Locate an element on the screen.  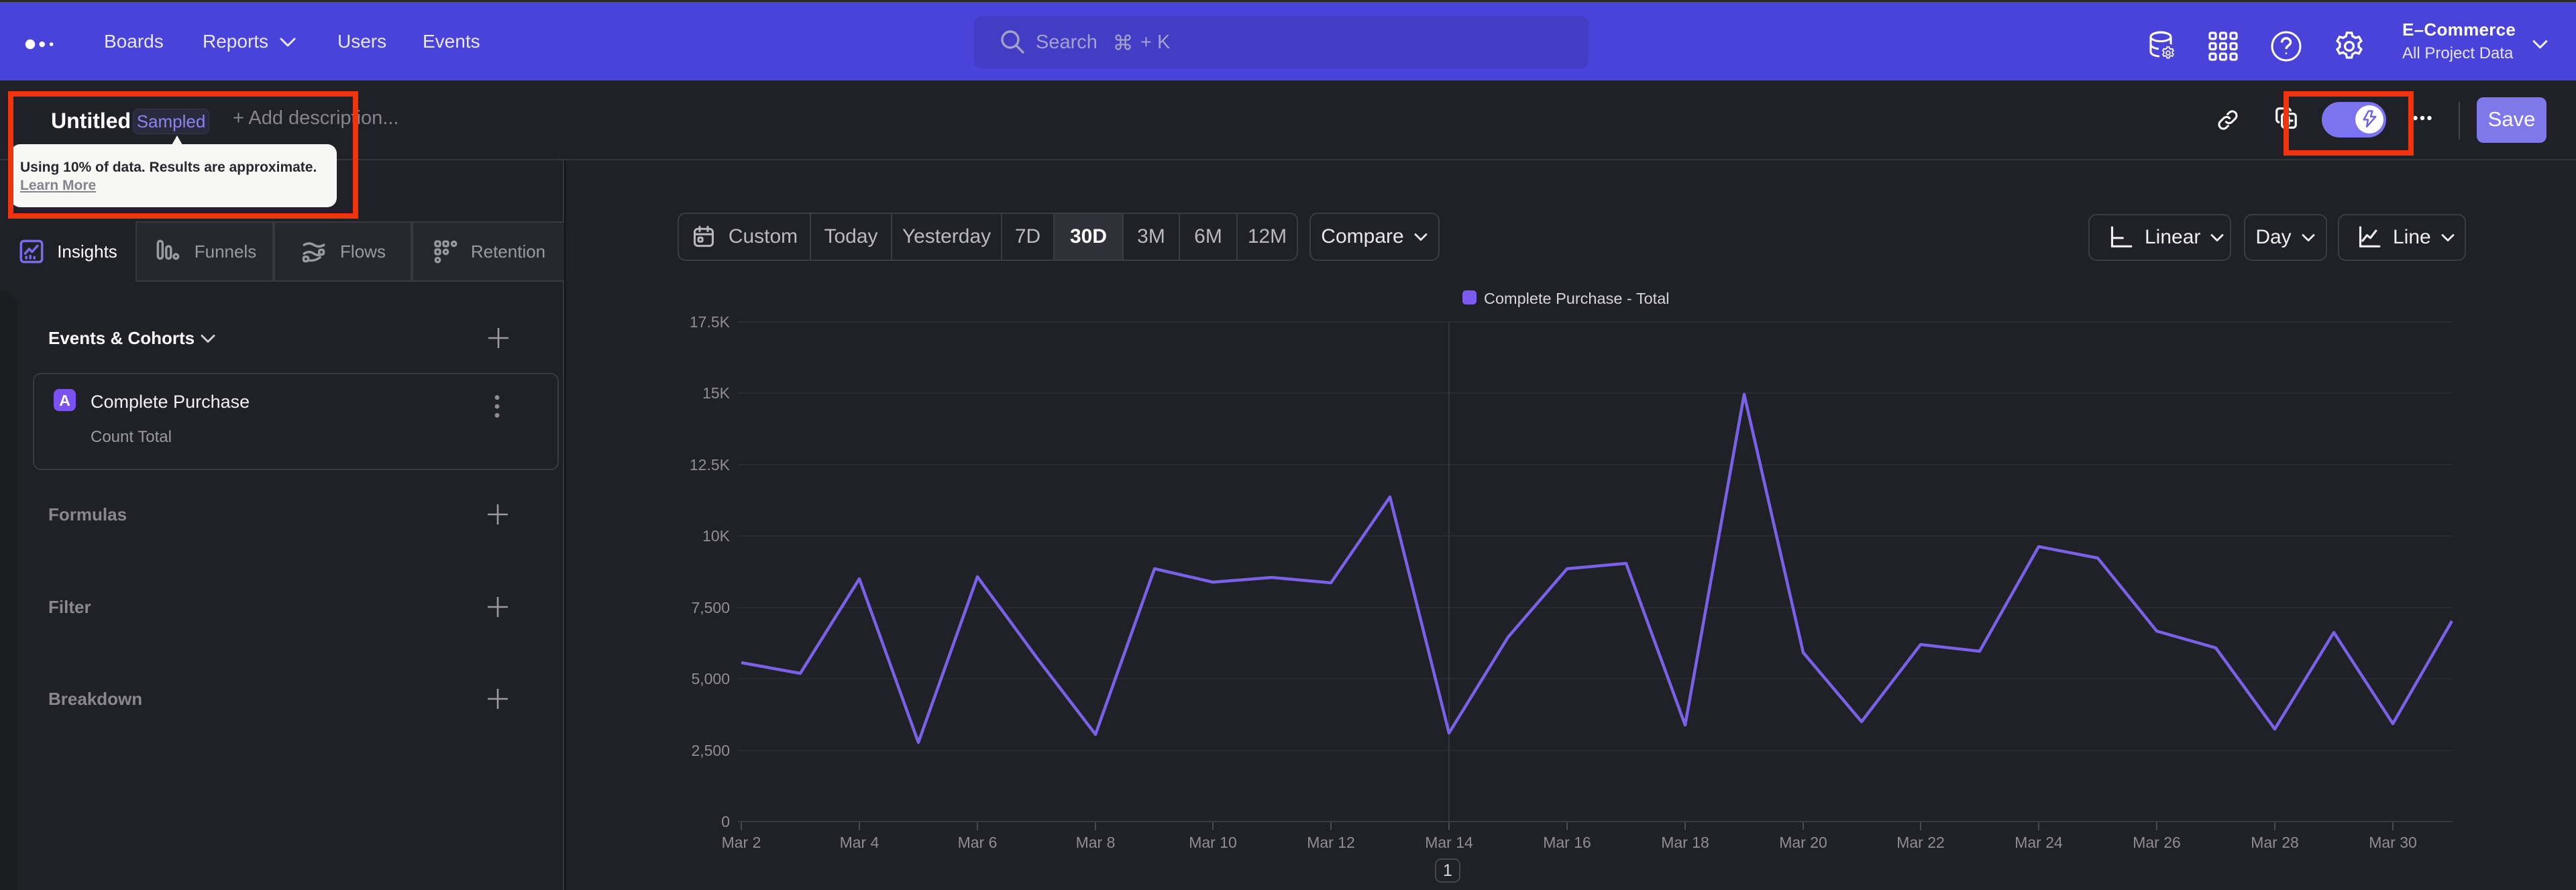
svg-text: Mar 6 is located at coordinates (978, 842).